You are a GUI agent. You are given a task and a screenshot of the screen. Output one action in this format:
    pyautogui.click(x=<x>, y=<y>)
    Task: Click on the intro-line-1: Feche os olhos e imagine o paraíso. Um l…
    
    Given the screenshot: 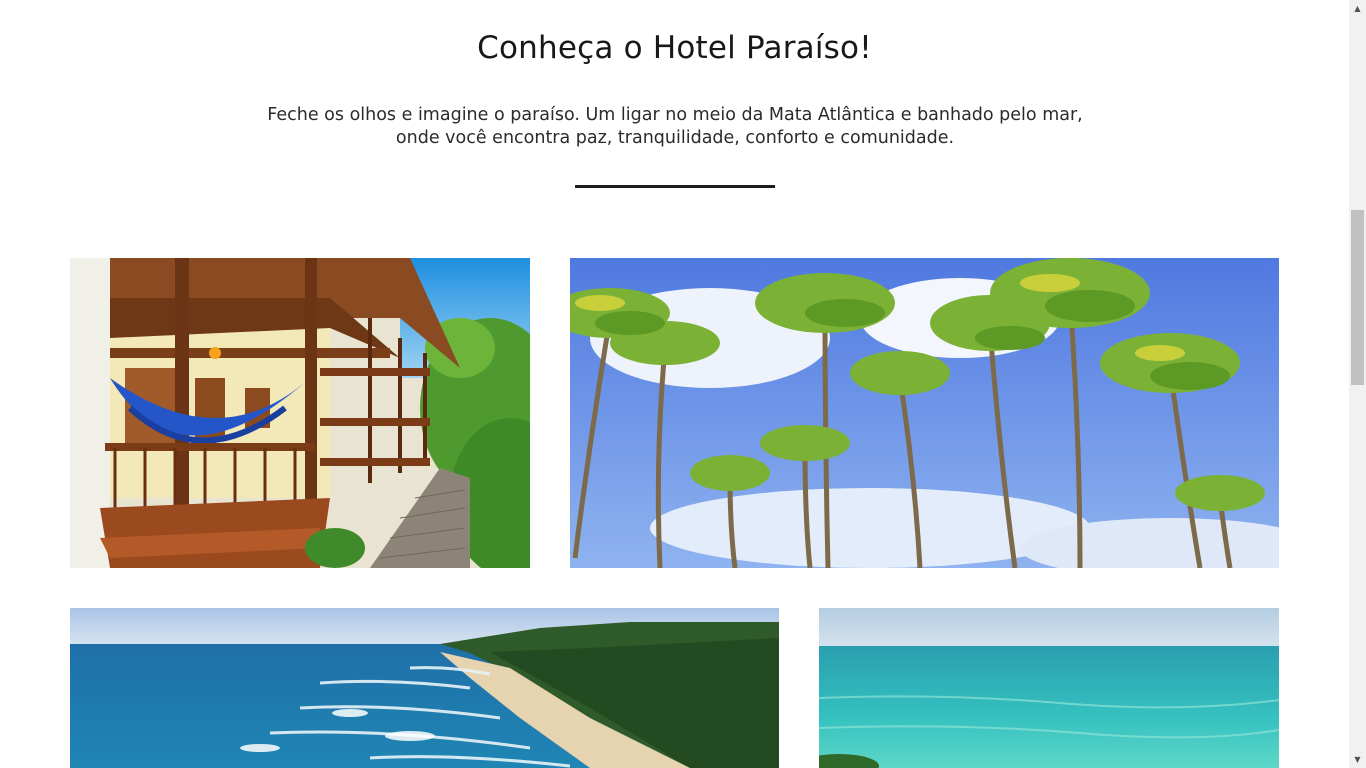 What is the action you would take?
    pyautogui.click(x=675, y=115)
    